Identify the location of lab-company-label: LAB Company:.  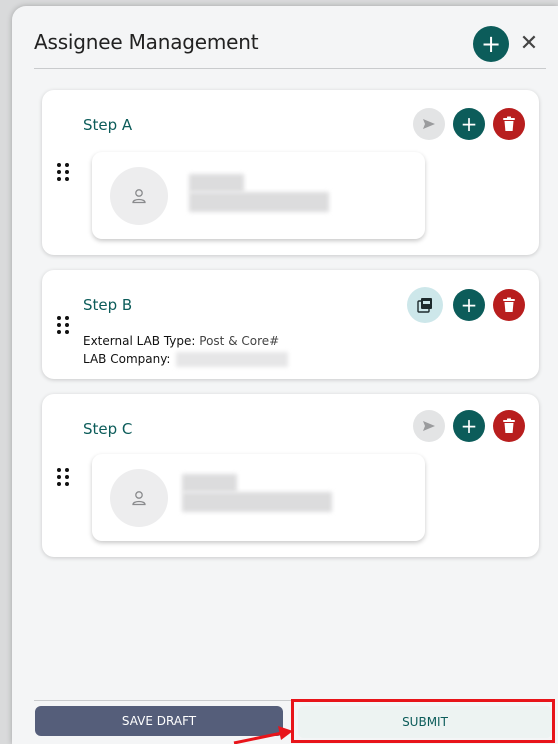
(127, 359).